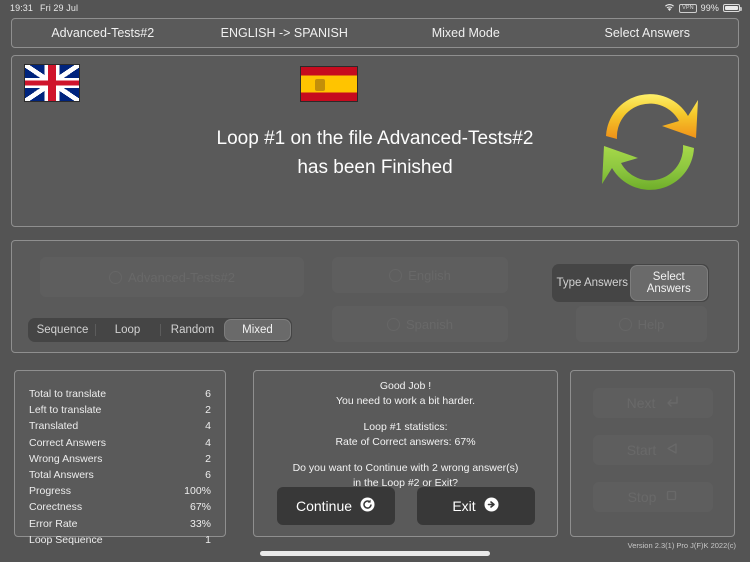 This screenshot has height=562, width=750. What do you see at coordinates (732, 8) in the screenshot?
I see `battery-icon` at bounding box center [732, 8].